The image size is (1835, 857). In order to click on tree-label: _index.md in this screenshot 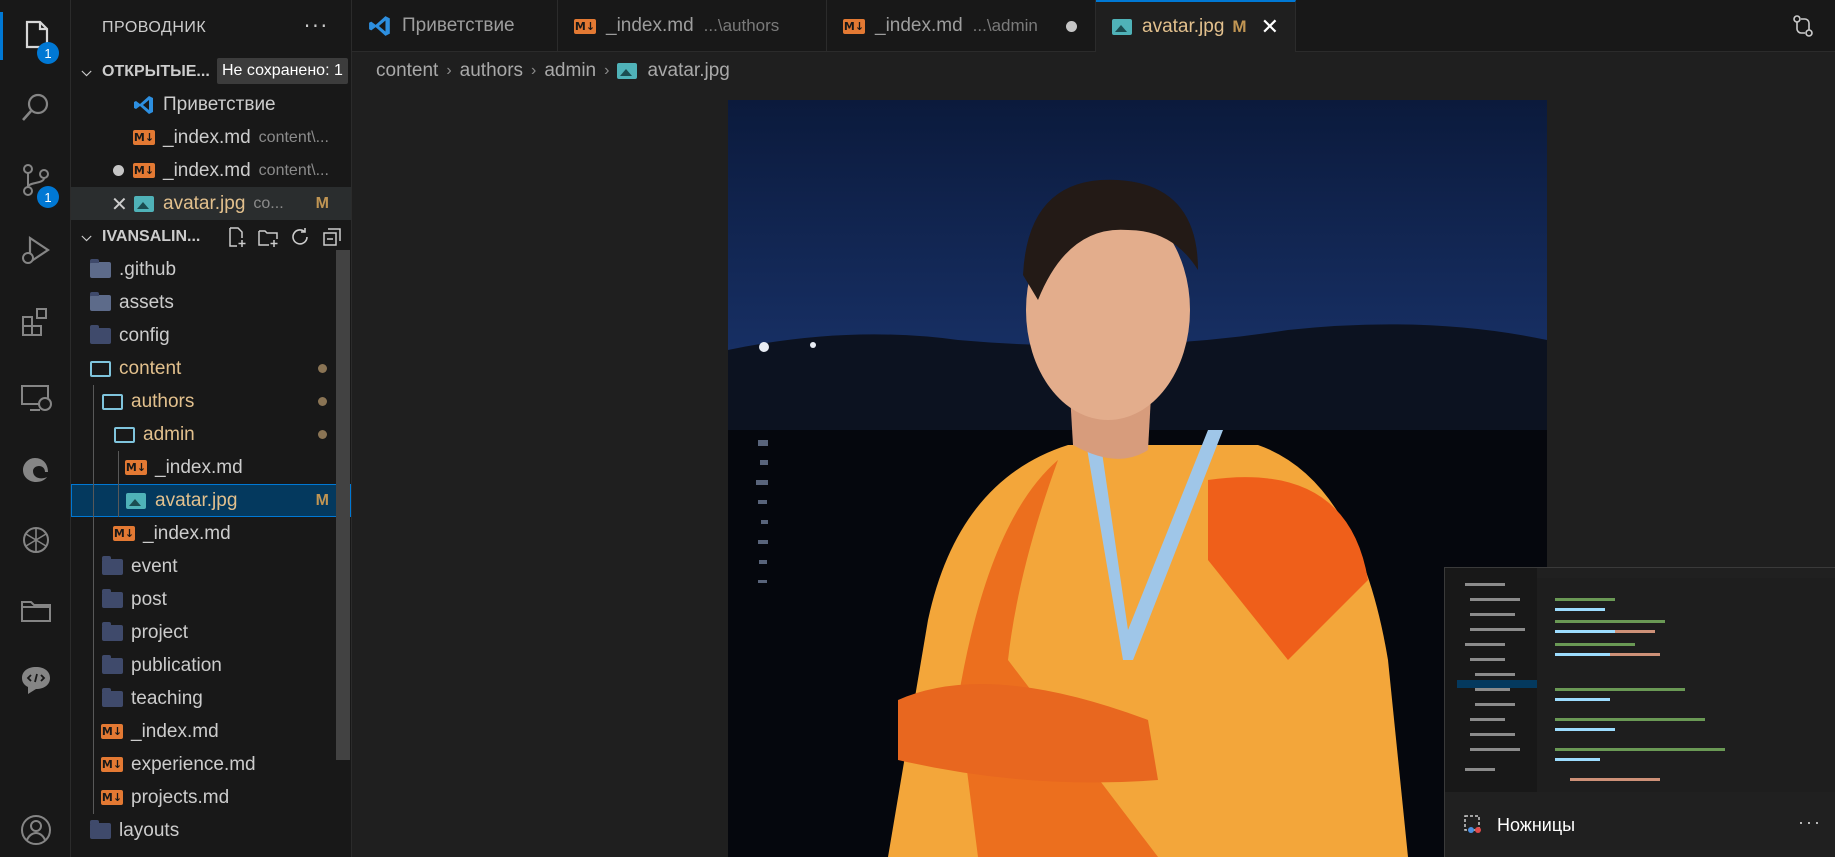, I will do `click(187, 533)`.